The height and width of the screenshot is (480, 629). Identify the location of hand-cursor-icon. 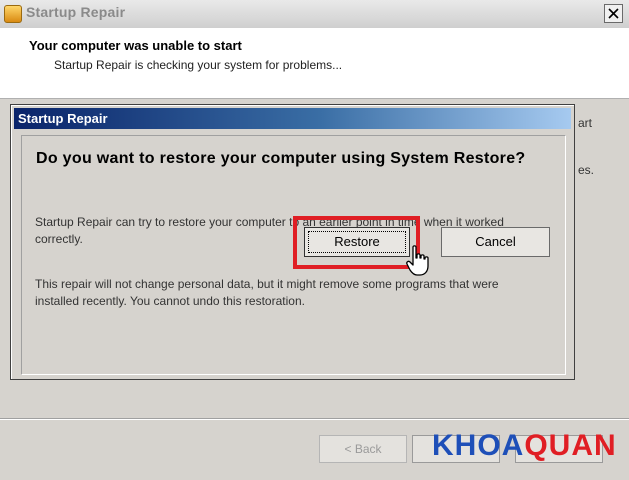
(417, 260).